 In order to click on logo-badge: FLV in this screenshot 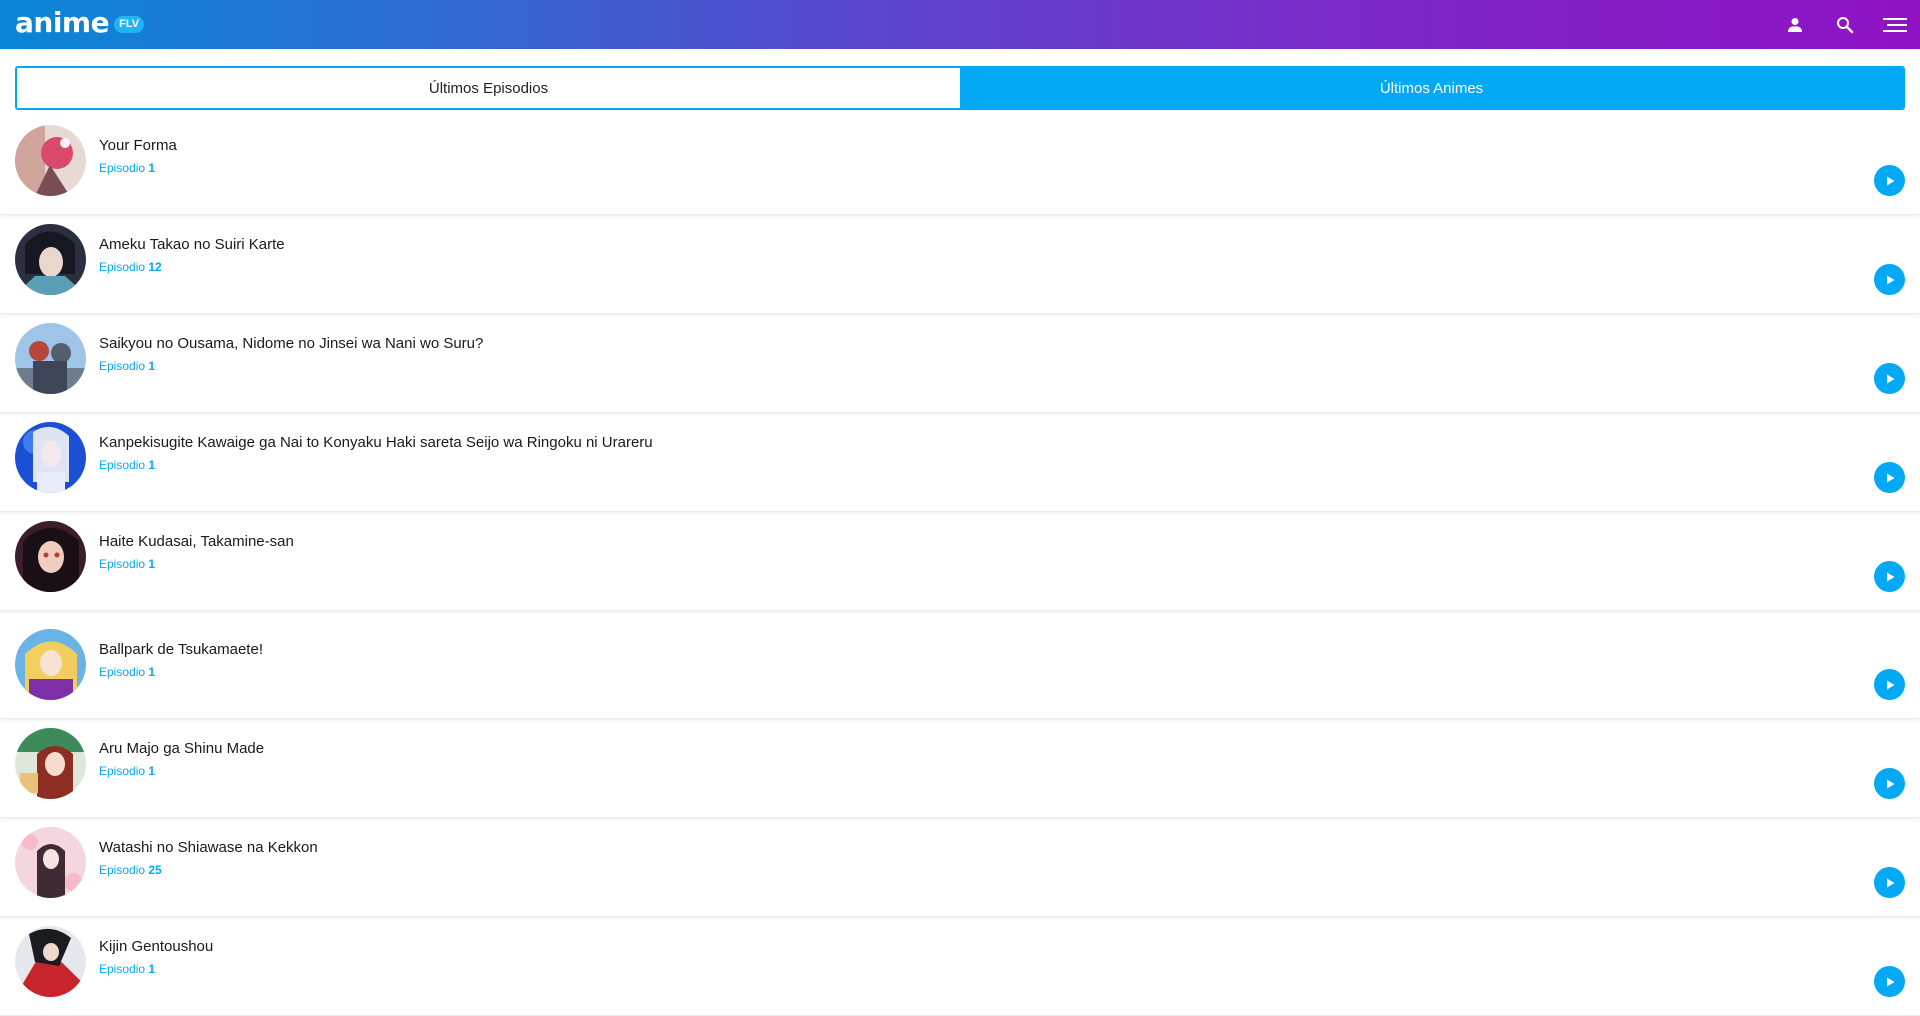, I will do `click(129, 24)`.